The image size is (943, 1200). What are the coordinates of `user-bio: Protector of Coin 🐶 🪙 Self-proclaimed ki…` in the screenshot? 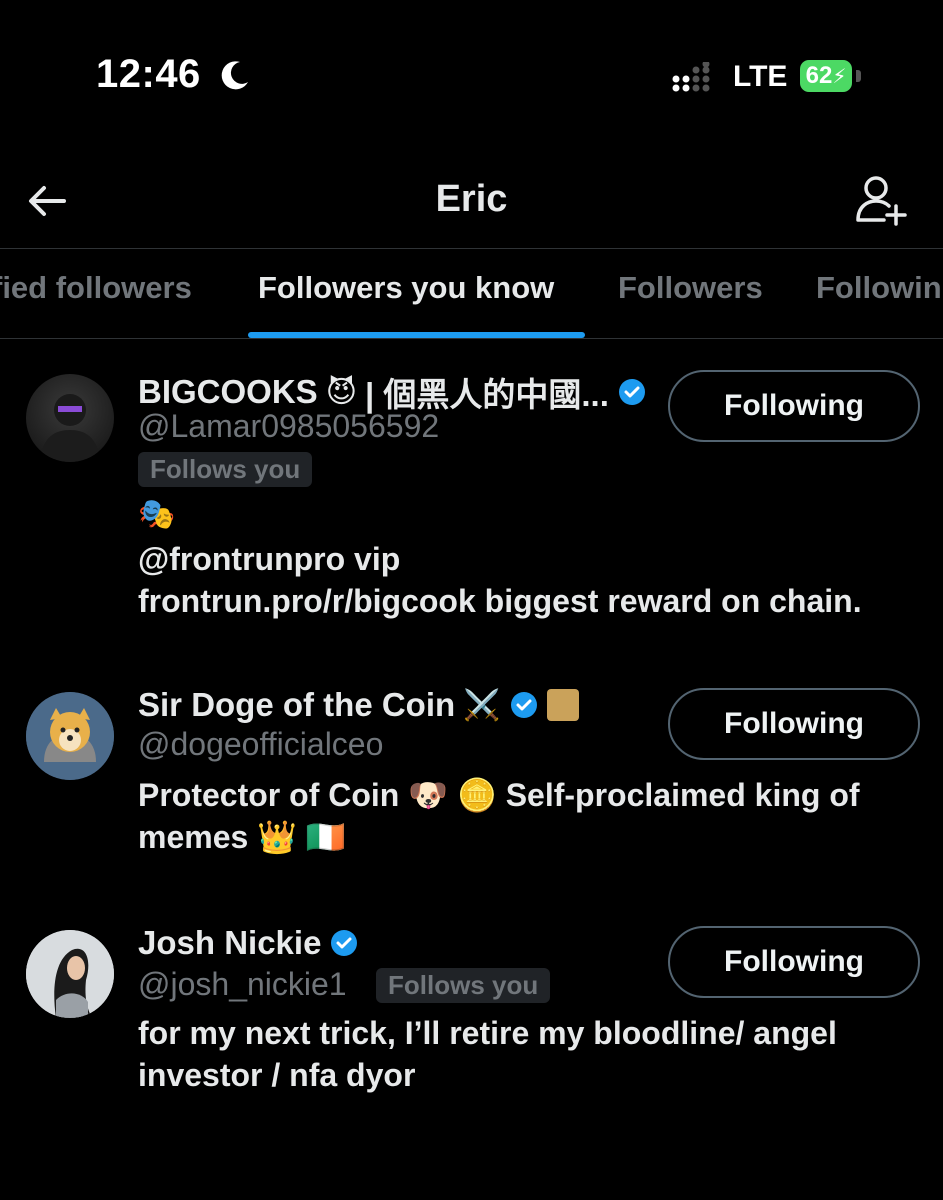 It's located at (533, 816).